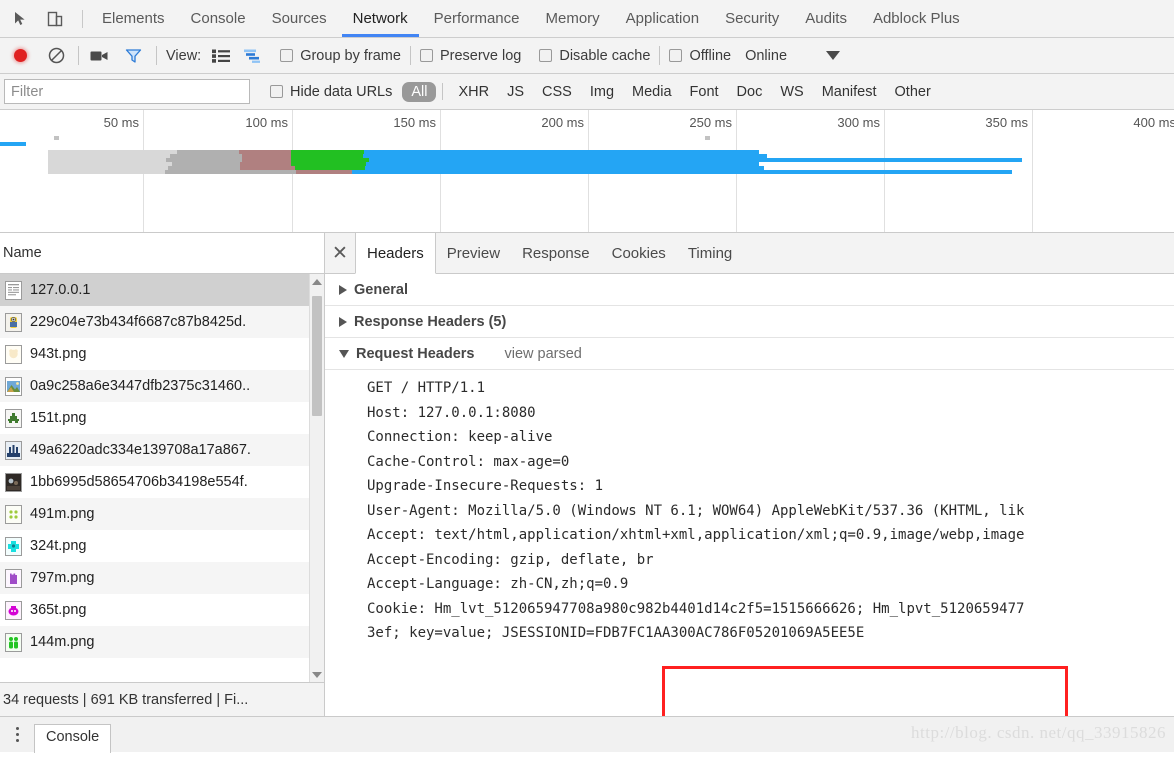 The image size is (1174, 769). I want to click on device-toolbar-icon, so click(55, 19).